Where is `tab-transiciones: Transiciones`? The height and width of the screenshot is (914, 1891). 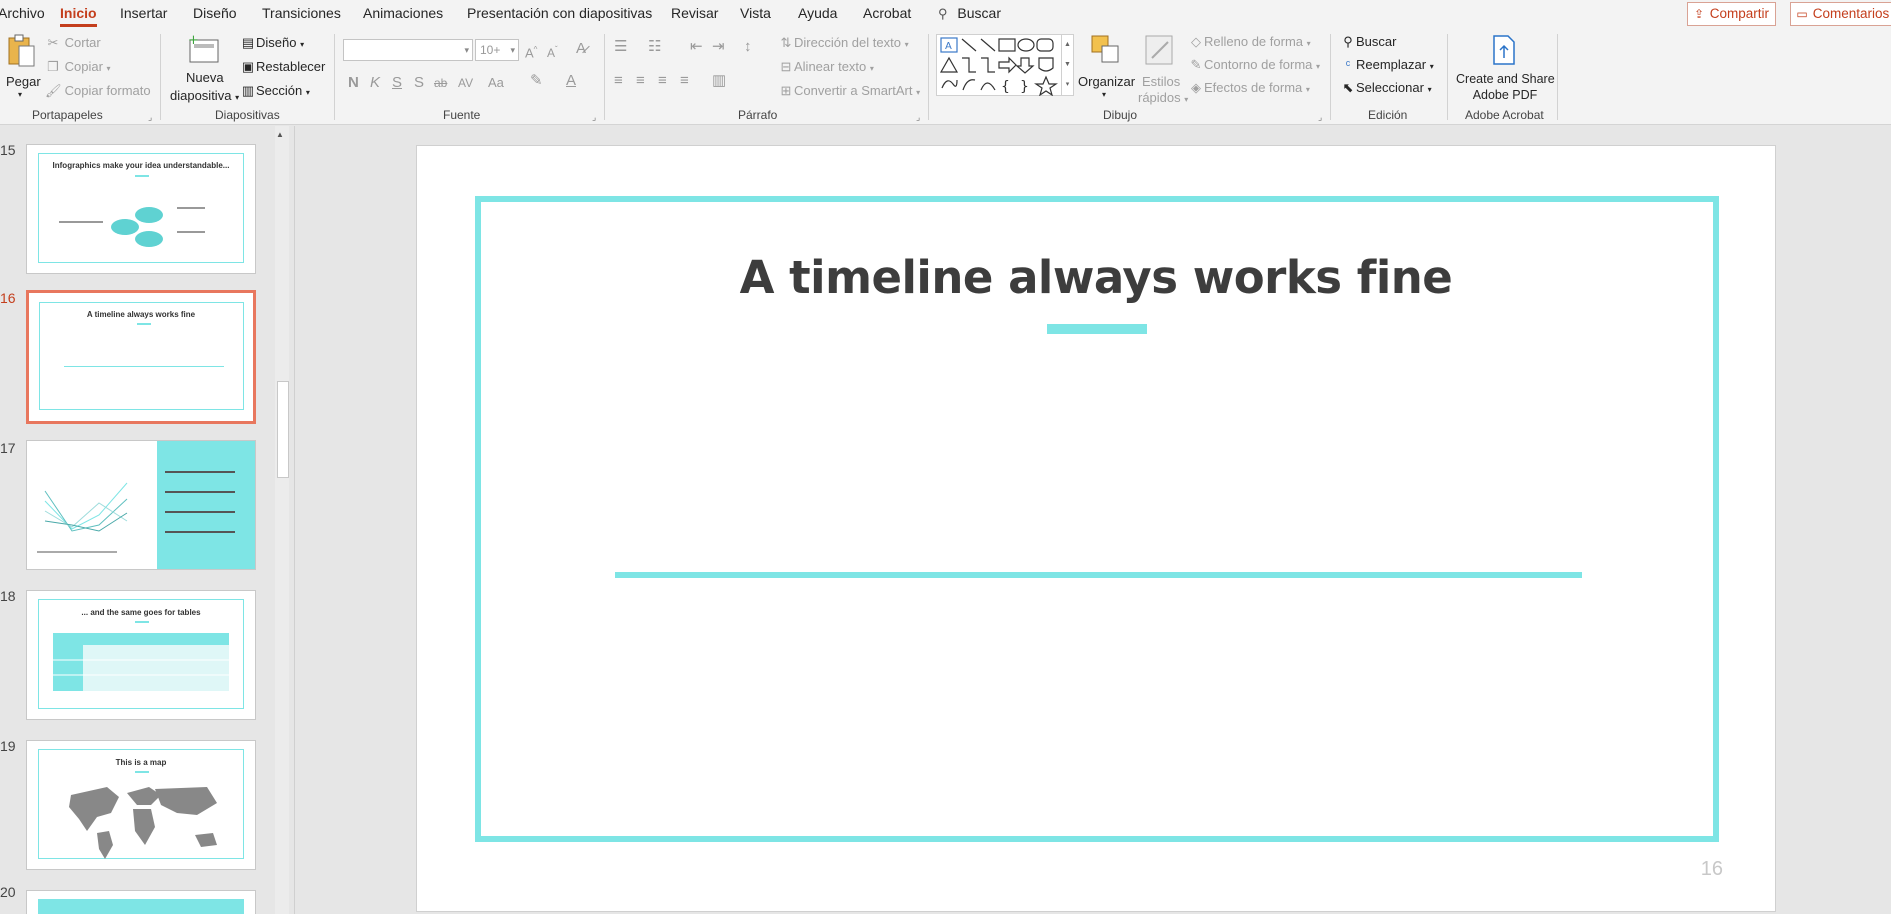 tab-transiciones: Transiciones is located at coordinates (301, 13).